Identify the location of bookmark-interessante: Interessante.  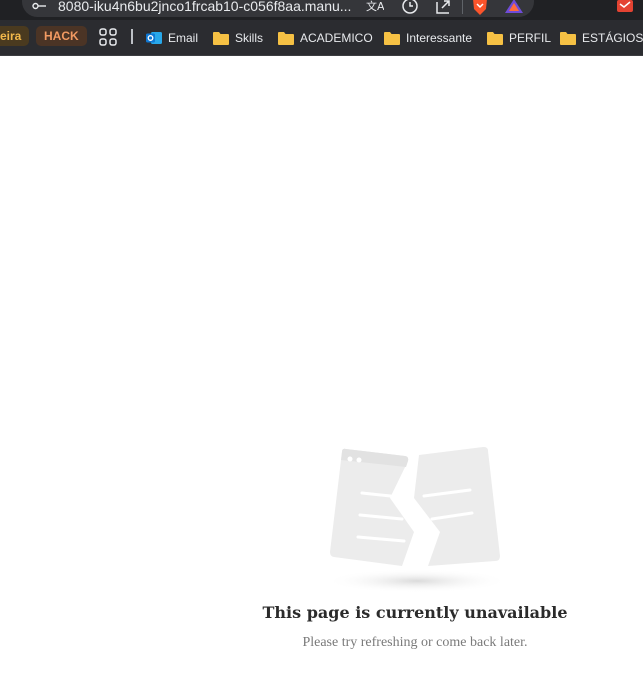
(428, 38).